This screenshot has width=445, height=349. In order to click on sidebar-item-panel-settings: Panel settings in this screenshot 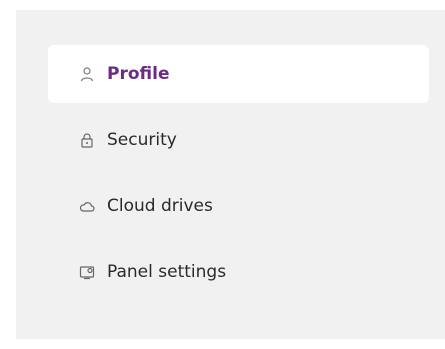, I will do `click(238, 272)`.